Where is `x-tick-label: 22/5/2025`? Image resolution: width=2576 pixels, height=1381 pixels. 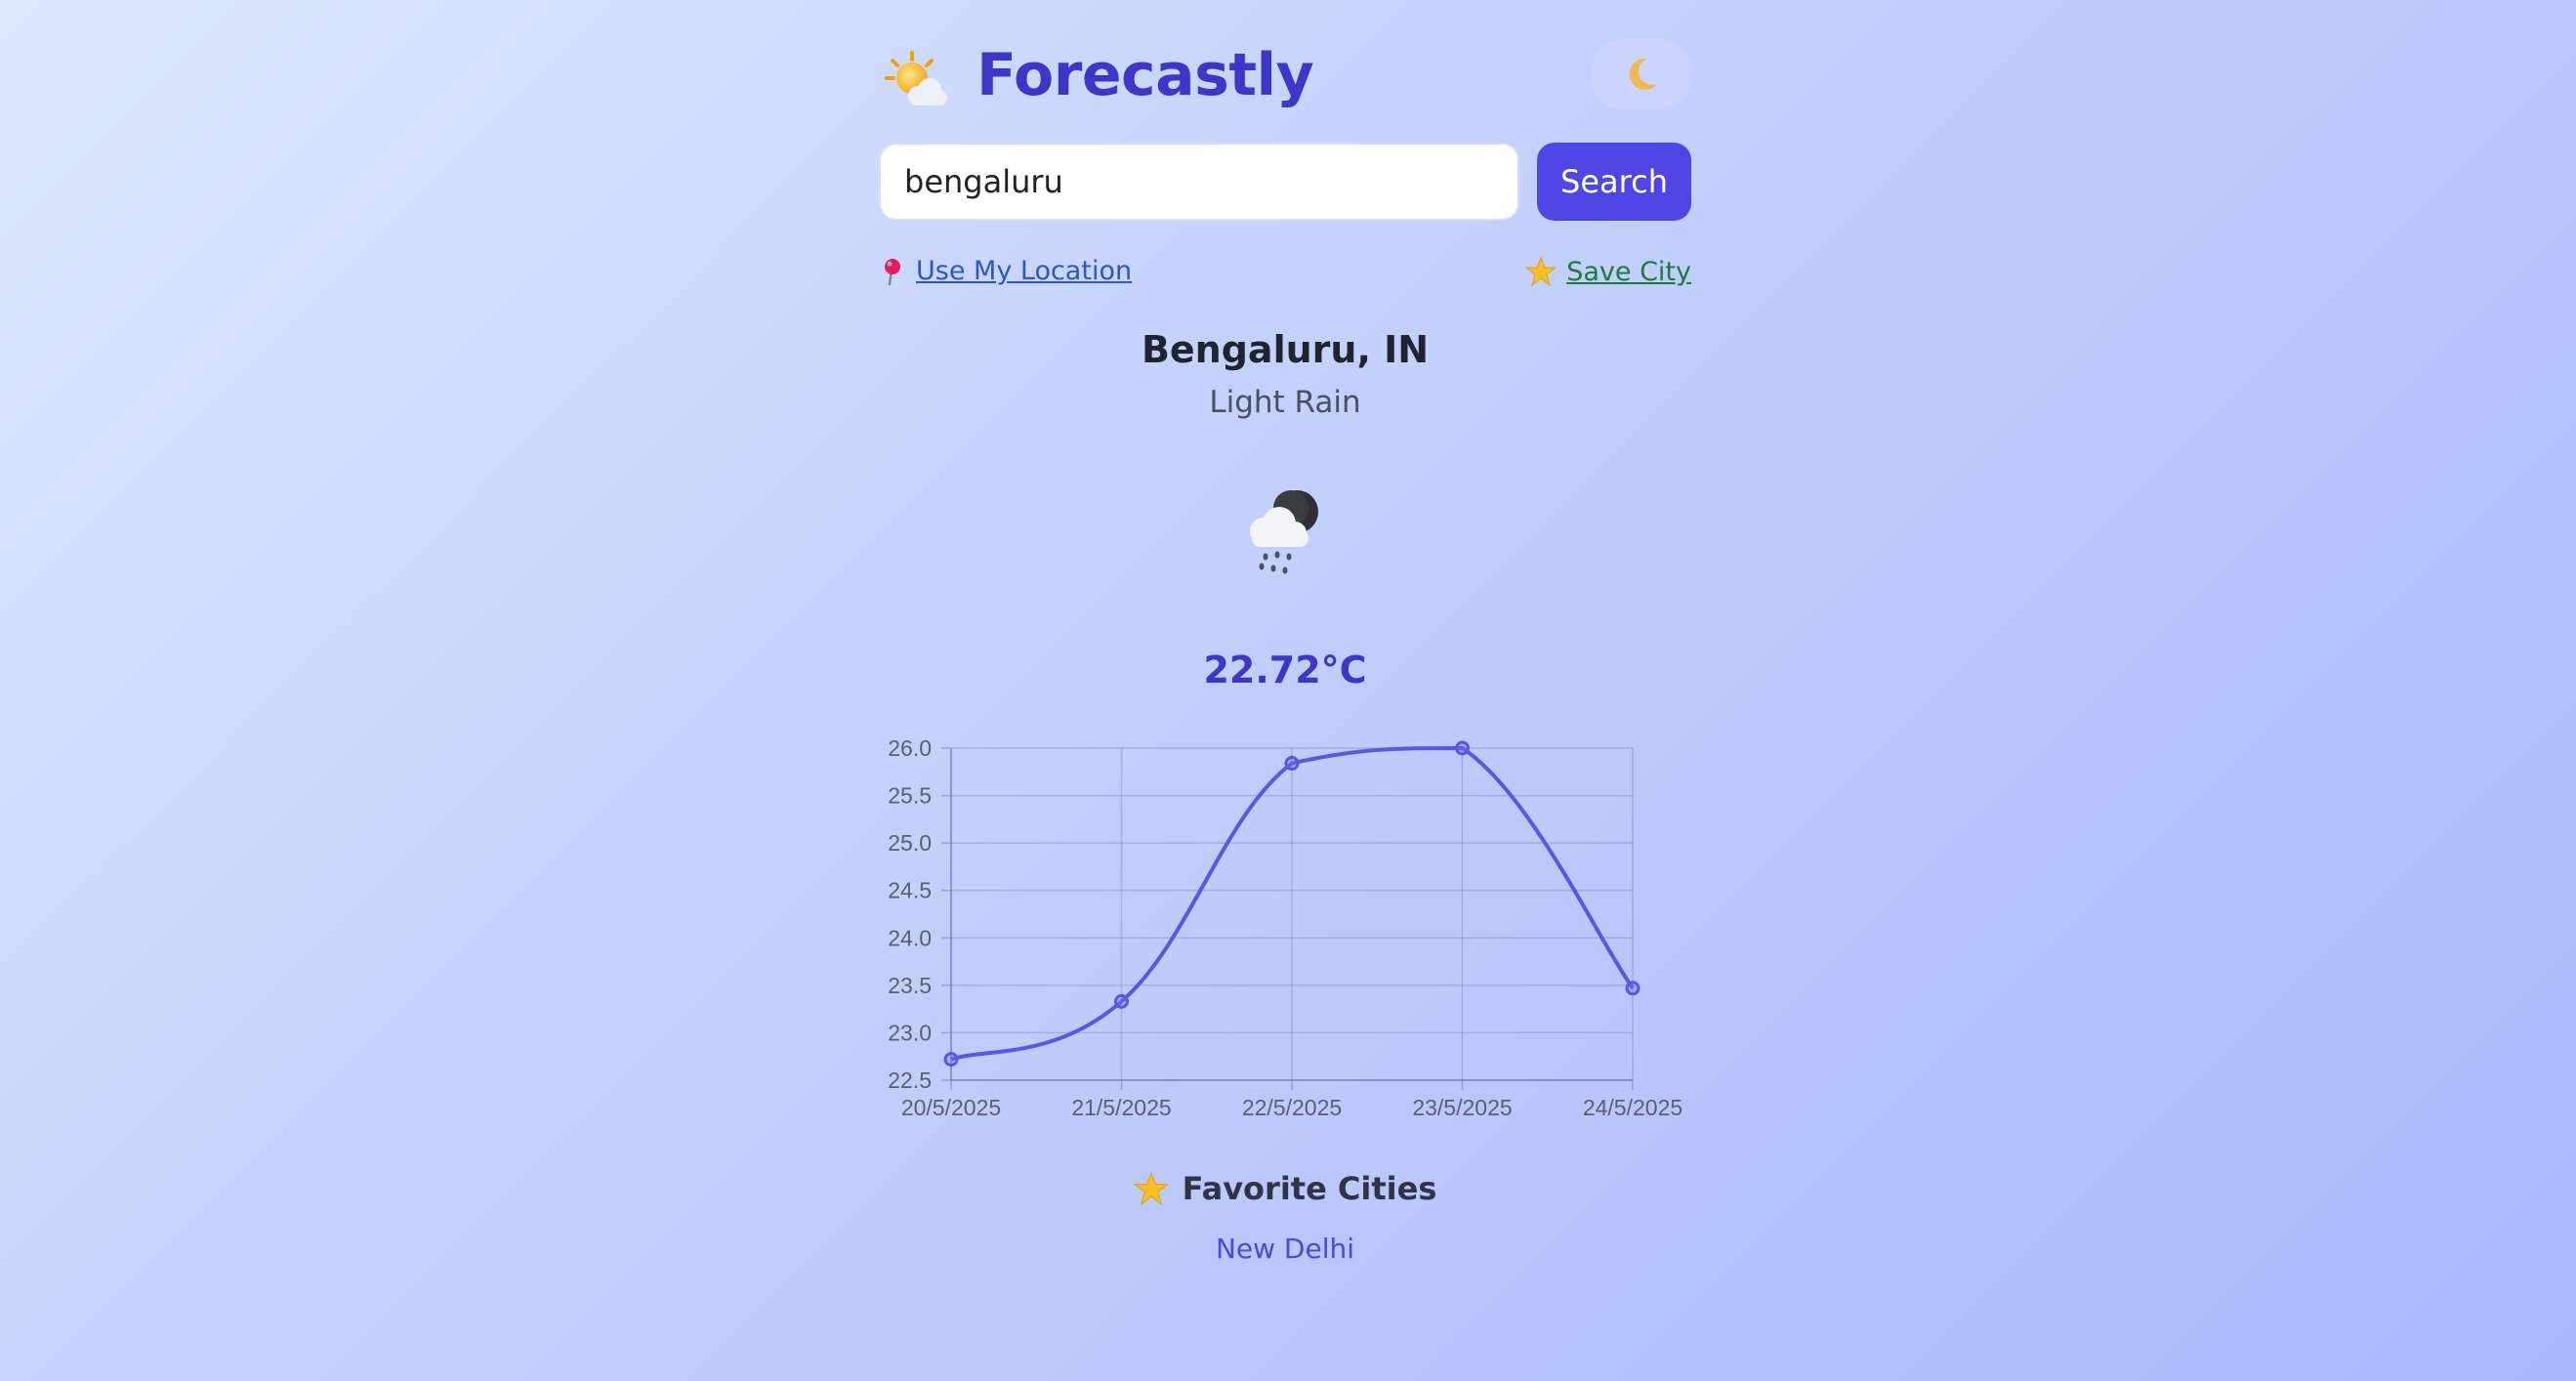 x-tick-label: 22/5/2025 is located at coordinates (1292, 1107).